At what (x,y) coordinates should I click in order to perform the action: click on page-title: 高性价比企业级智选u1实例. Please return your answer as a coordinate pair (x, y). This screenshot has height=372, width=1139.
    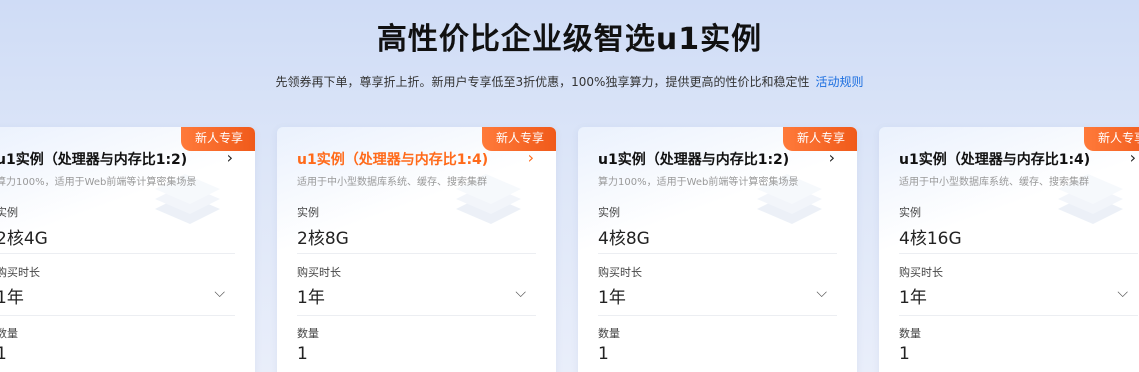
    Looking at the image, I should click on (569, 39).